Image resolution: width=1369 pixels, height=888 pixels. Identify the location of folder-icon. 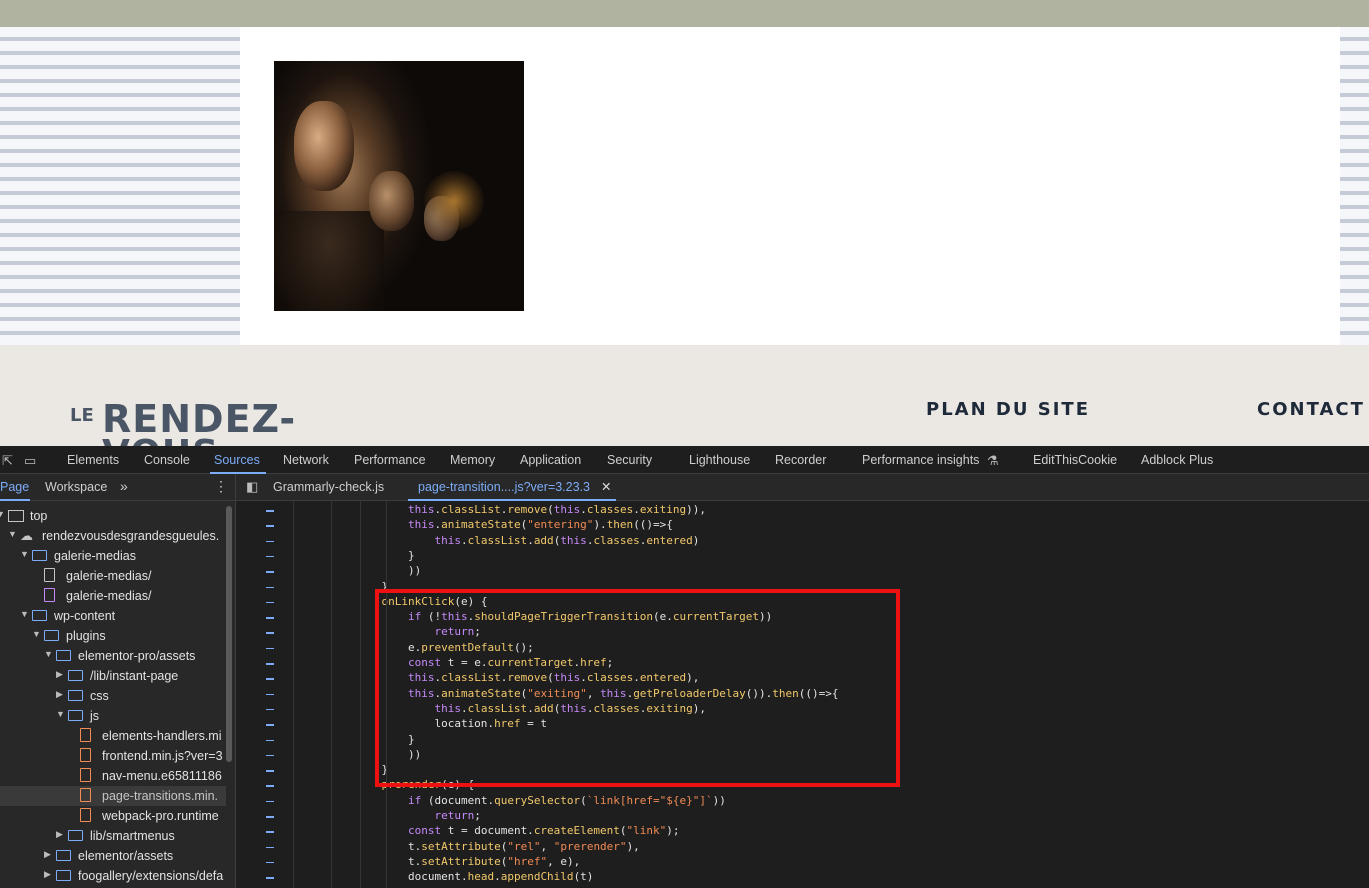
(63, 875).